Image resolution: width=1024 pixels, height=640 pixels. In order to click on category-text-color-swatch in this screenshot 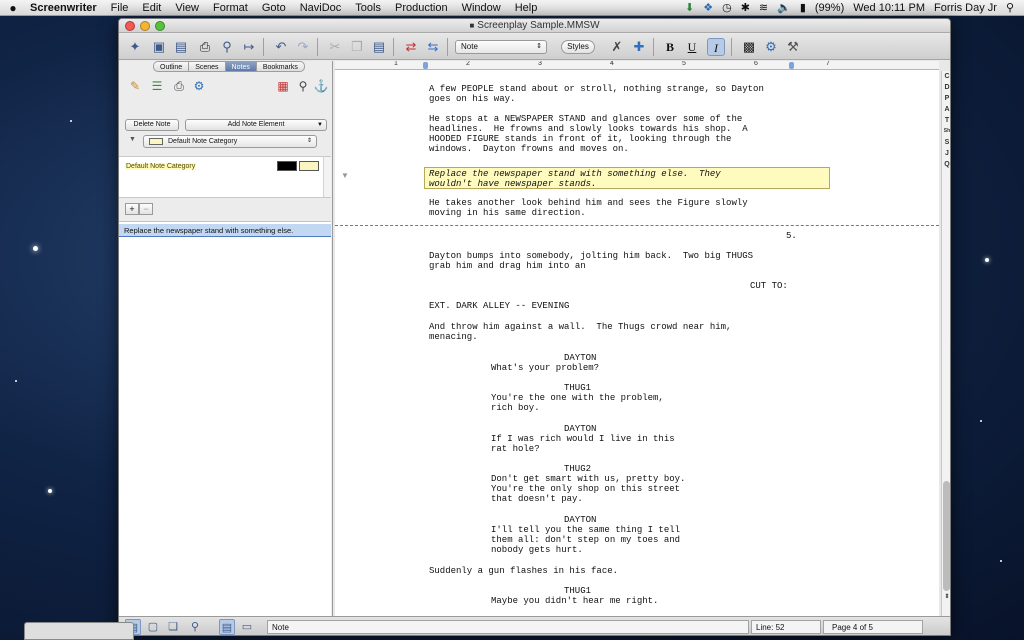, I will do `click(287, 166)`.